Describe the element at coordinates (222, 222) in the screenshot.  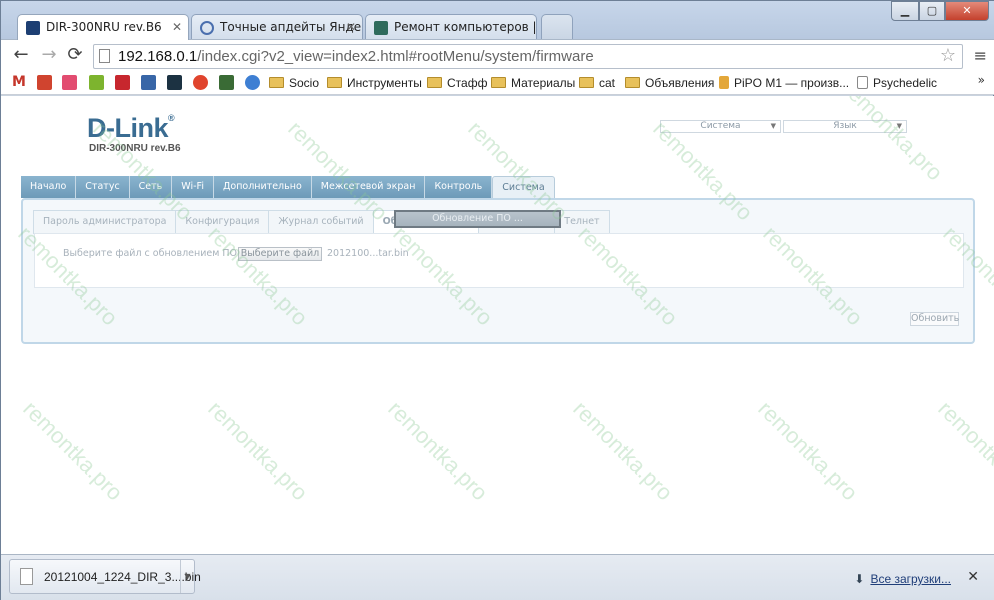
I see `tab-configuration: Конфигурация` at that location.